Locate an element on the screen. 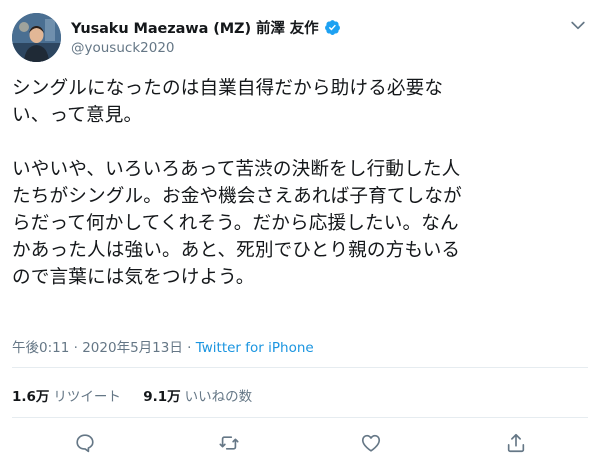  heart-icon is located at coordinates (371, 443).